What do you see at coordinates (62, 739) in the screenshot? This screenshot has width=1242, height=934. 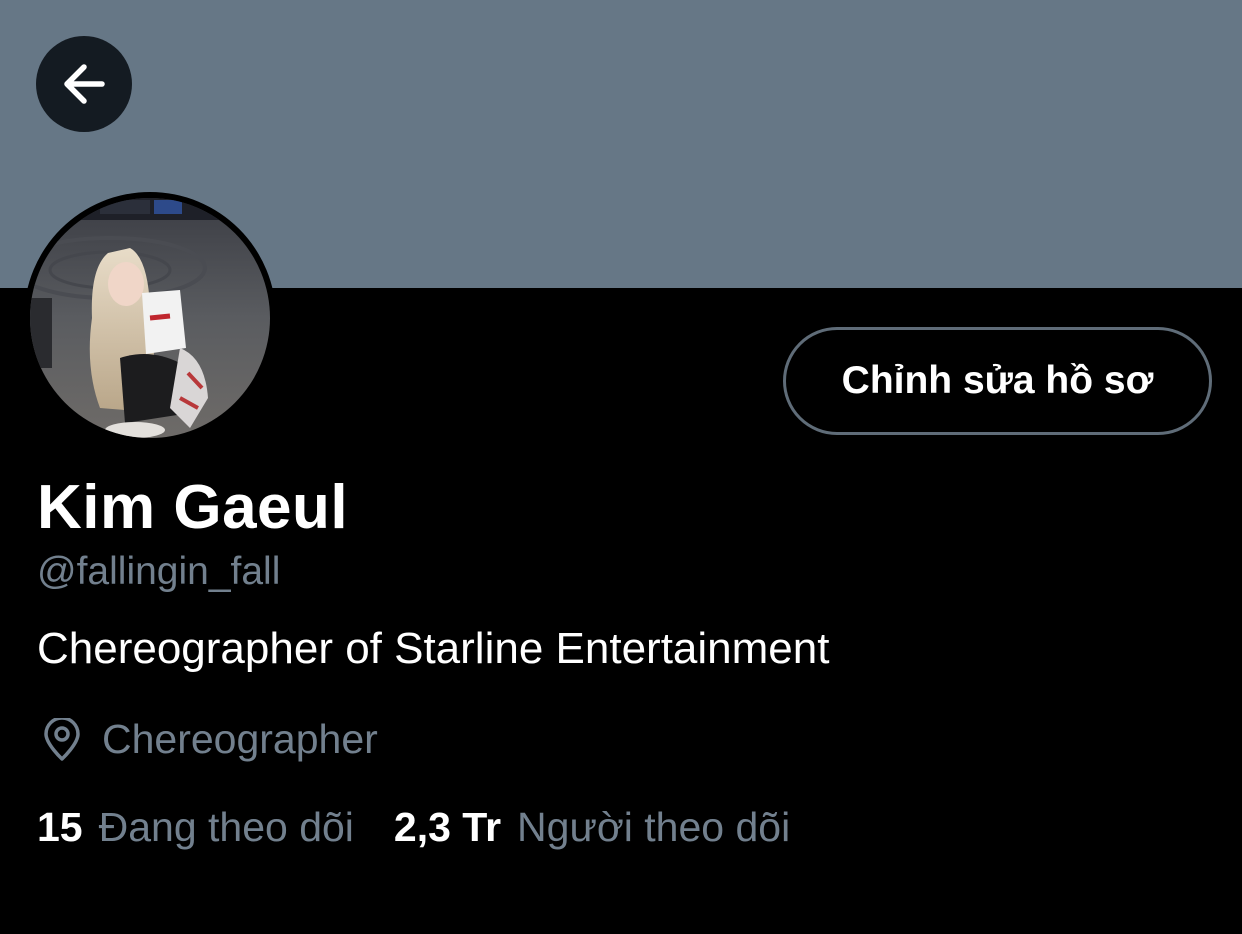 I see `location-pin-icon` at bounding box center [62, 739].